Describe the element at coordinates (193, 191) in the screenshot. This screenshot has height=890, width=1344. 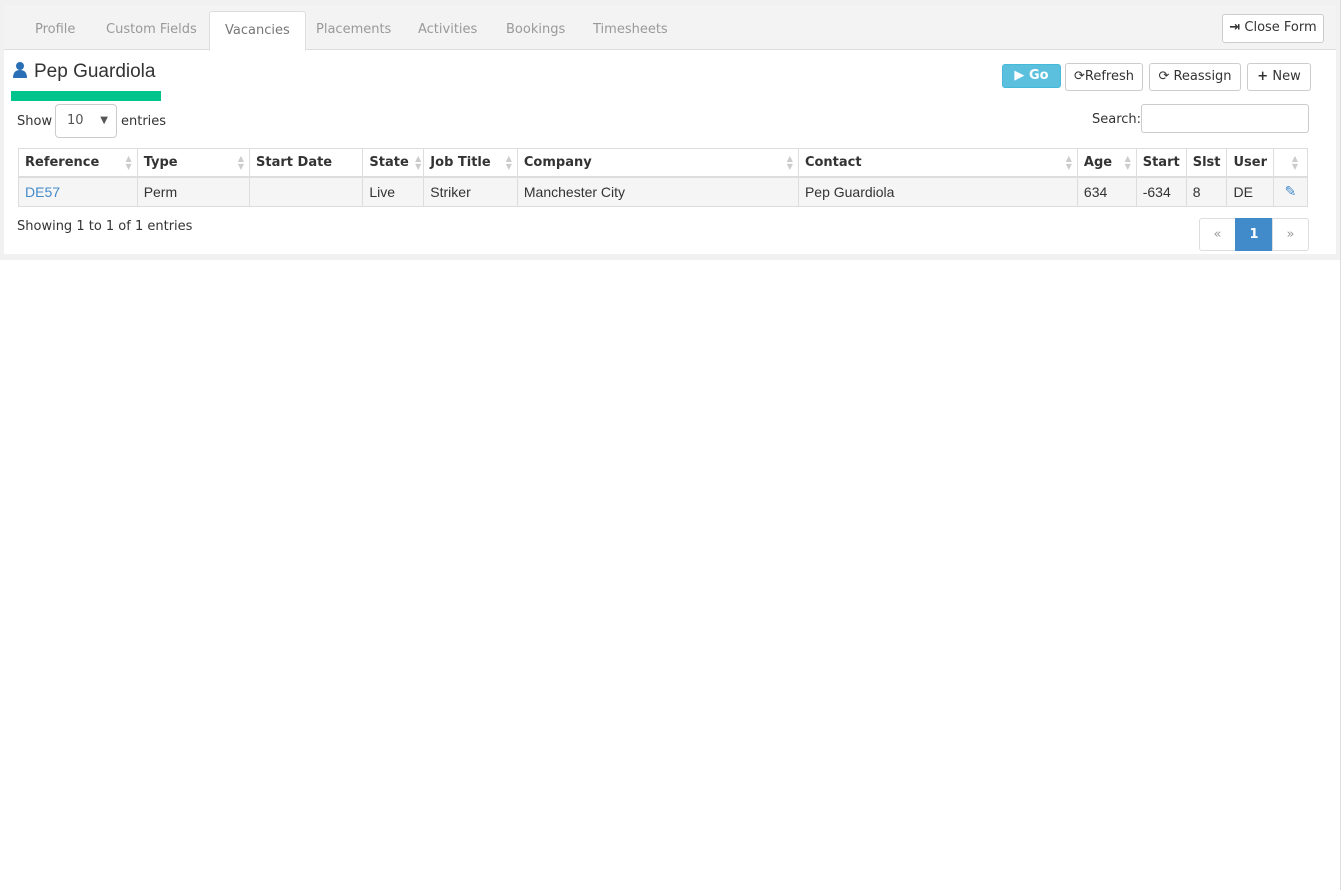
I see `cell-type: Perm` at that location.